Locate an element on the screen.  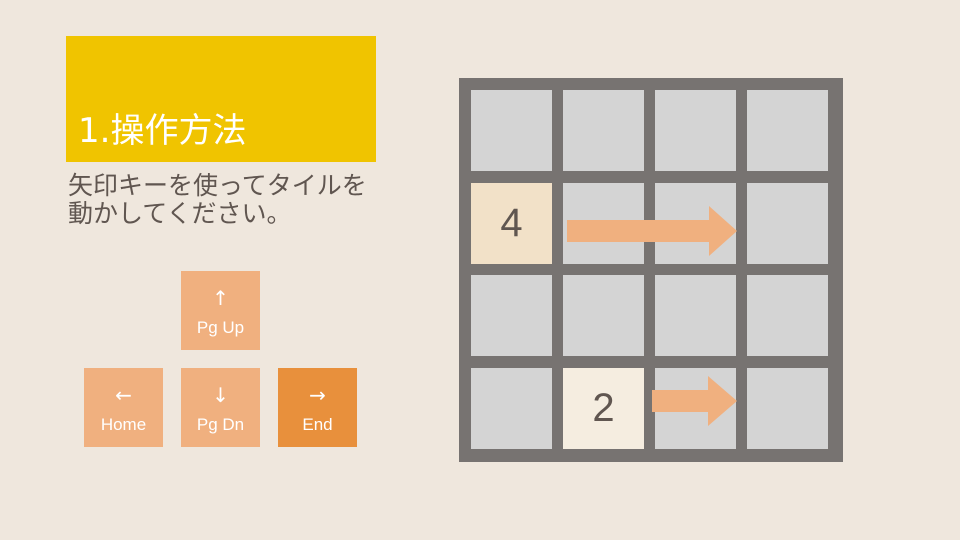
arrow-up-icon: ↑ is located at coordinates (220, 298).